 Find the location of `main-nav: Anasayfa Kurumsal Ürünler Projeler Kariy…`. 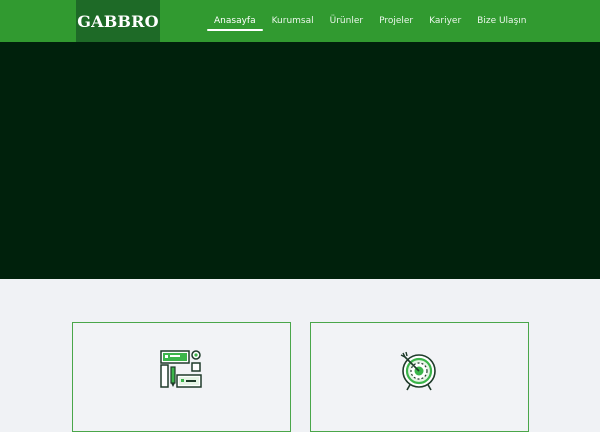

main-nav: Anasayfa Kurumsal Ürünler Projeler Kariy… is located at coordinates (370, 21).